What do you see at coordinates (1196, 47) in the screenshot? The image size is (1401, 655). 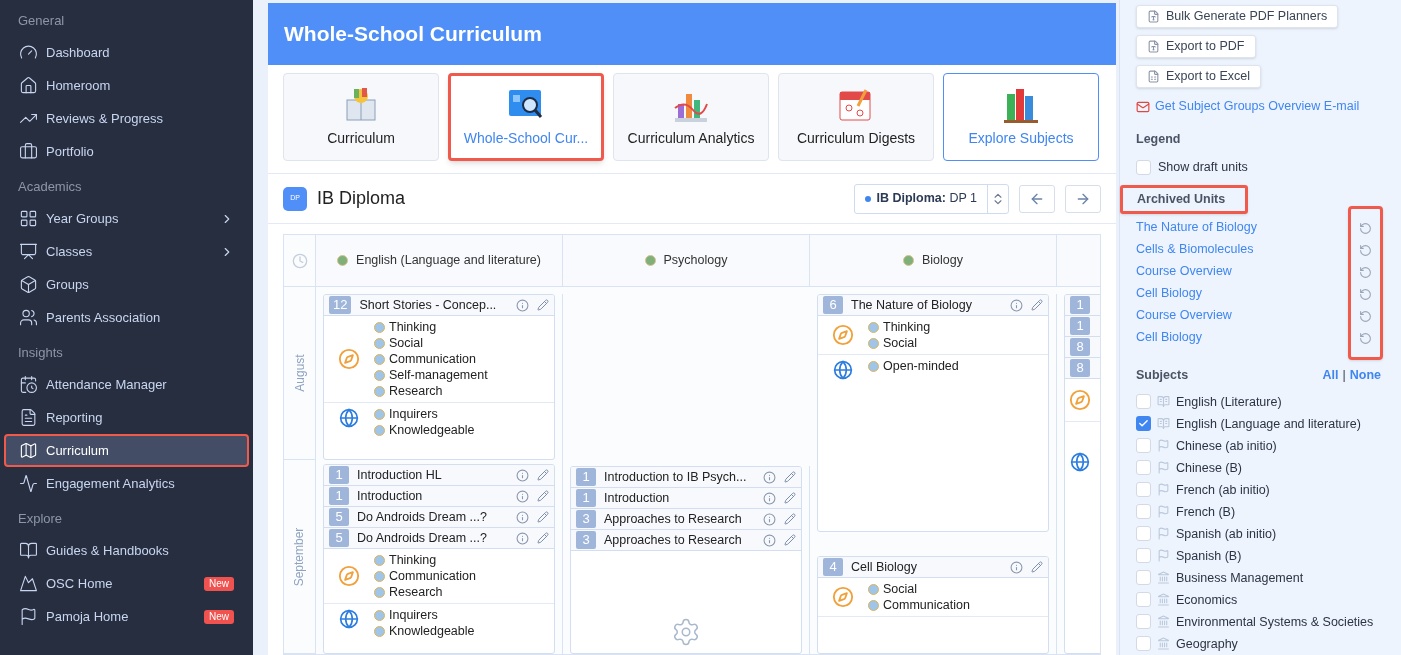 I see `export-button: Export to PDF` at bounding box center [1196, 47].